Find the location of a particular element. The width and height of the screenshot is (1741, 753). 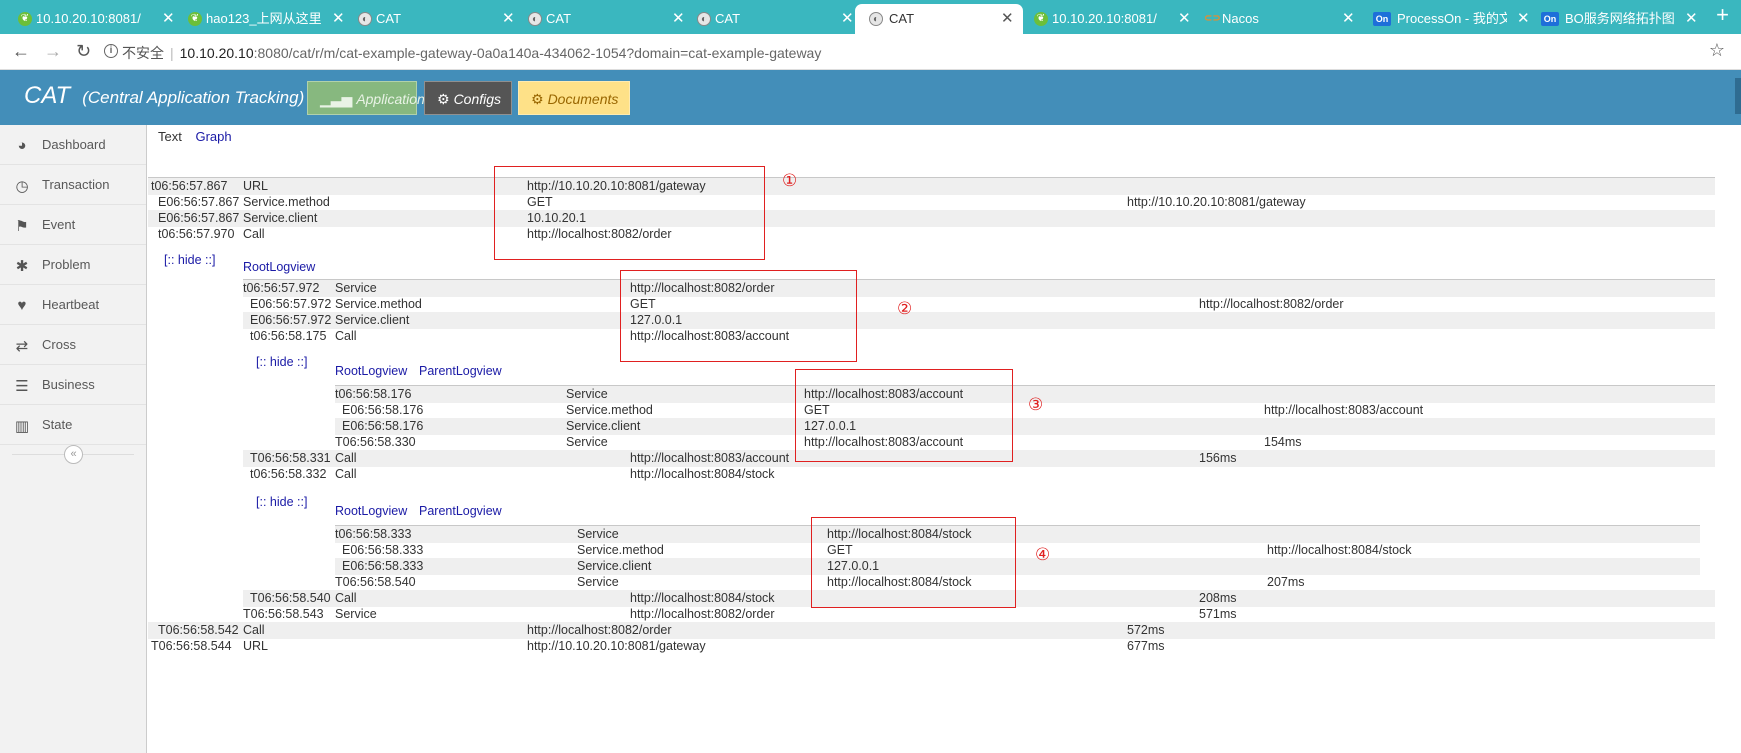

trace-time: T06:56:58.330 is located at coordinates (375, 442).